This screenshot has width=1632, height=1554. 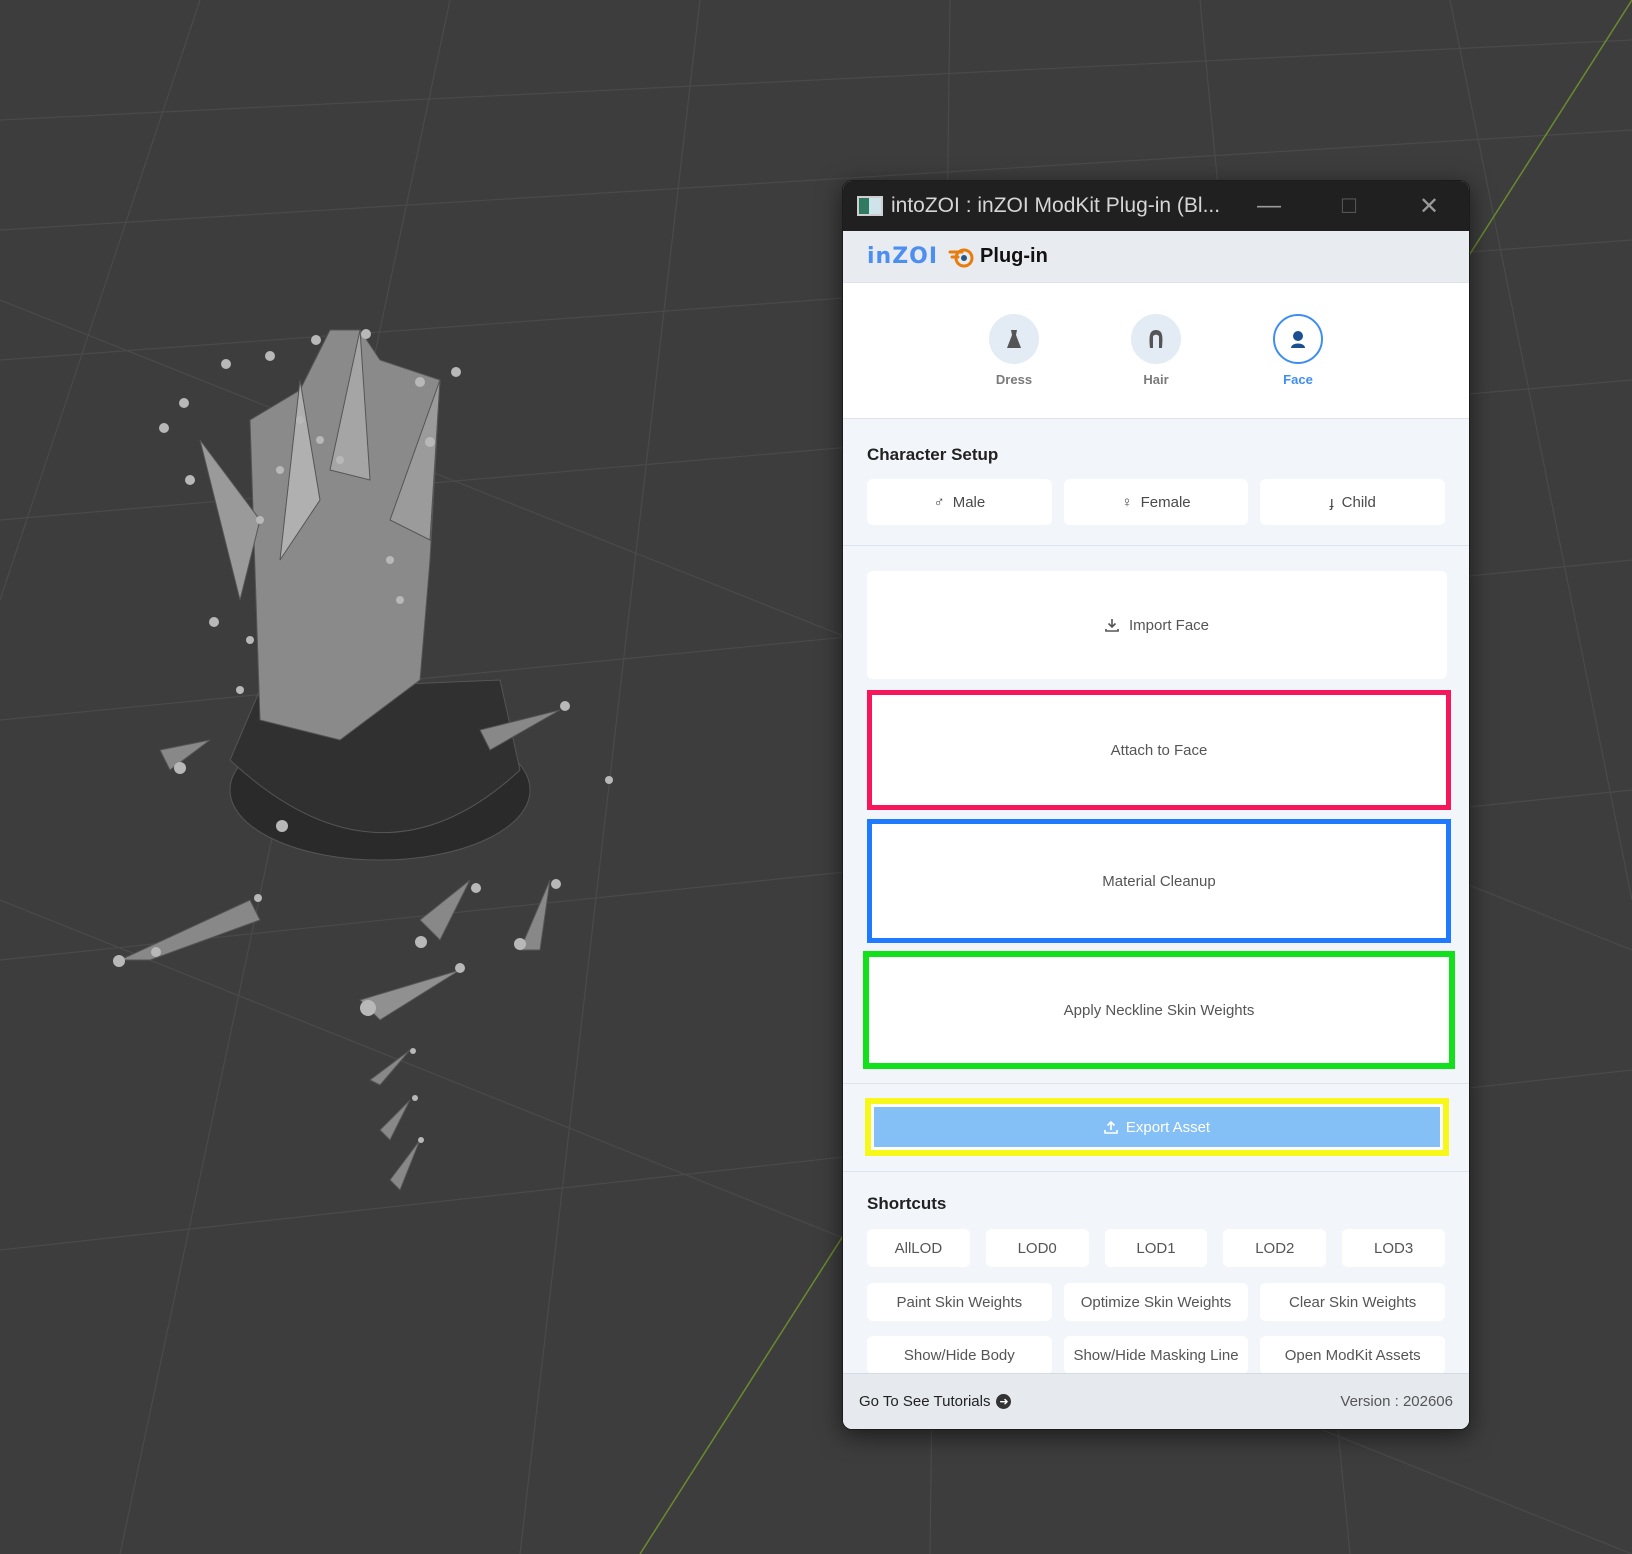 I want to click on child-label: Child, so click(x=1358, y=502).